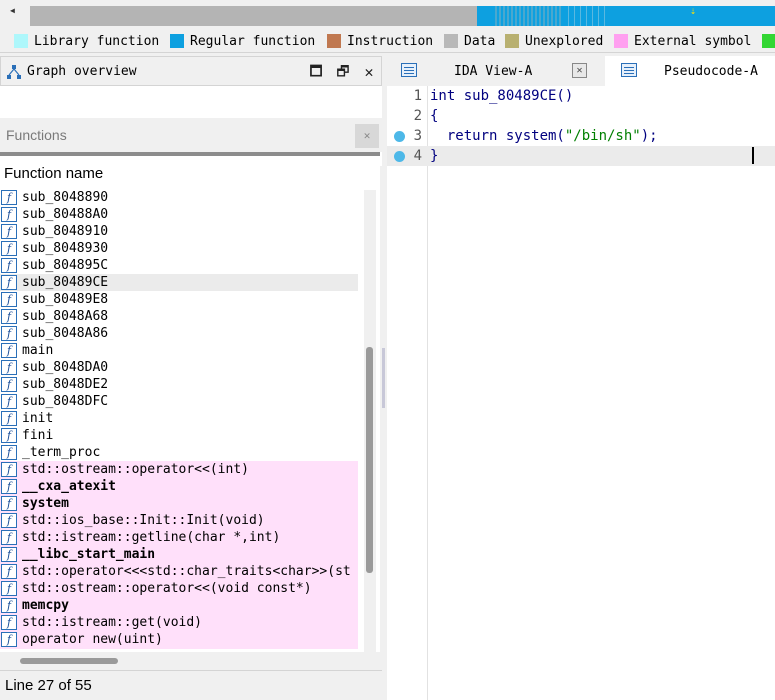 This screenshot has width=775, height=700. I want to click on function-row: f fini, so click(179, 435).